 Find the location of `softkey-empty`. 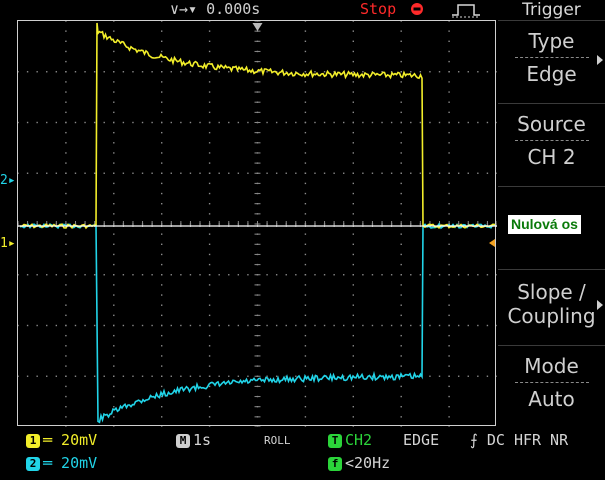

softkey-empty is located at coordinates (551, 226).